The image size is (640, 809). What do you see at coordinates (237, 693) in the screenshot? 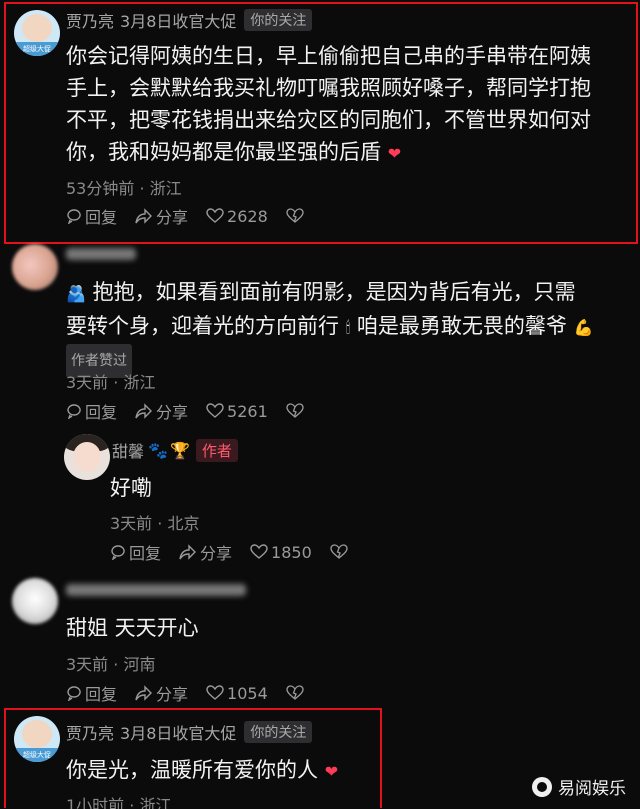
I see `like-button: 1054` at bounding box center [237, 693].